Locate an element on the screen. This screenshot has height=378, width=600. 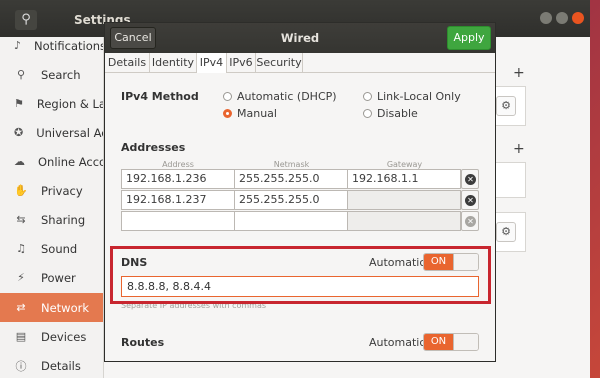
address-row: 192.168.1.237 255.255.255.0 ✕ is located at coordinates (300, 200).